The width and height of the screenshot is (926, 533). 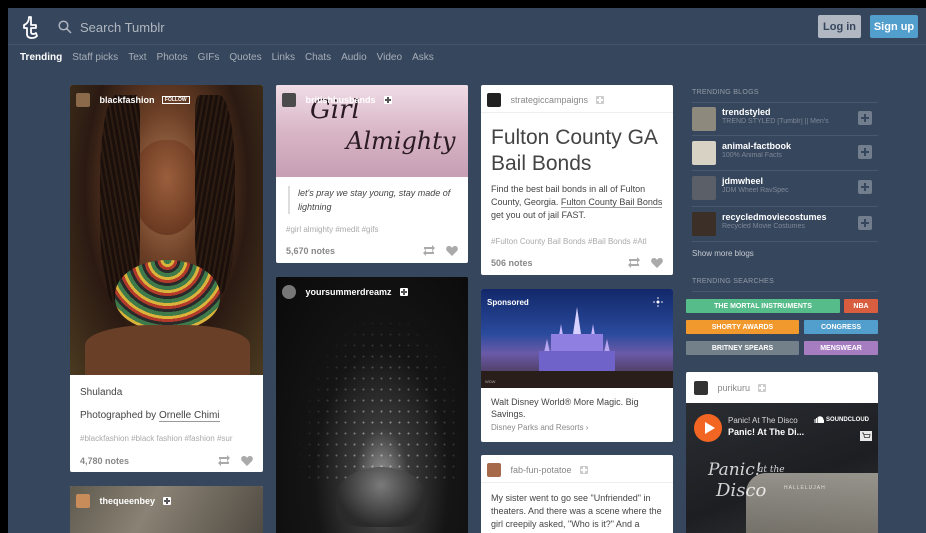 What do you see at coordinates (172, 57) in the screenshot?
I see `tab-photos: Photos` at bounding box center [172, 57].